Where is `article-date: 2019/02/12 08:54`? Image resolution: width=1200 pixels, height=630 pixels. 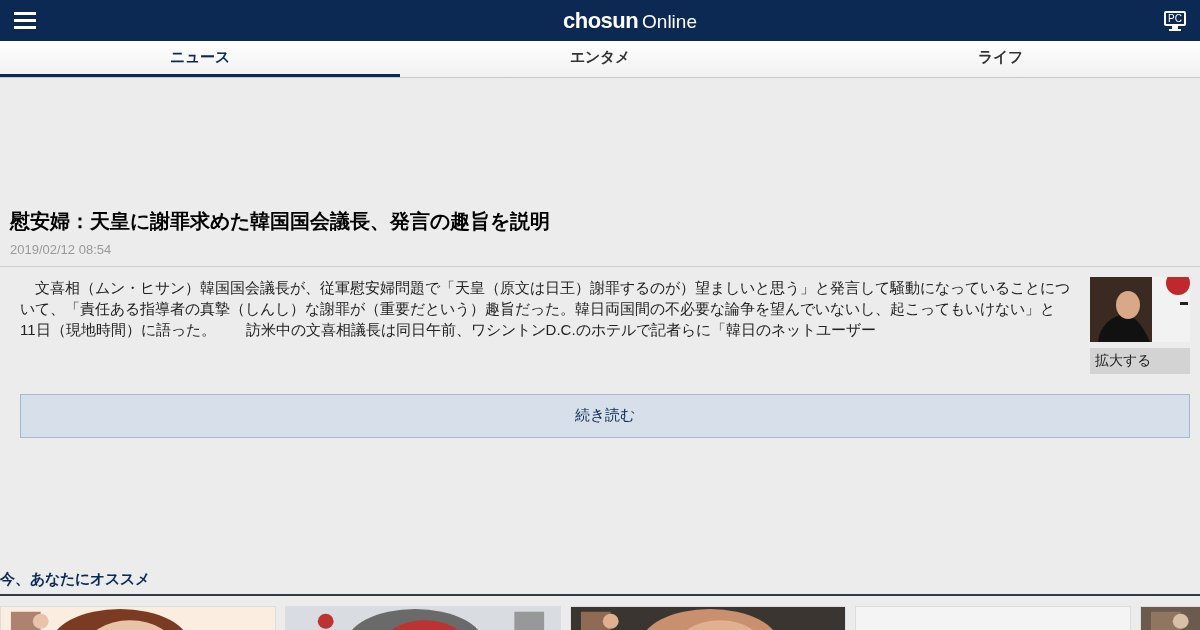 article-date: 2019/02/12 08:54 is located at coordinates (61, 250).